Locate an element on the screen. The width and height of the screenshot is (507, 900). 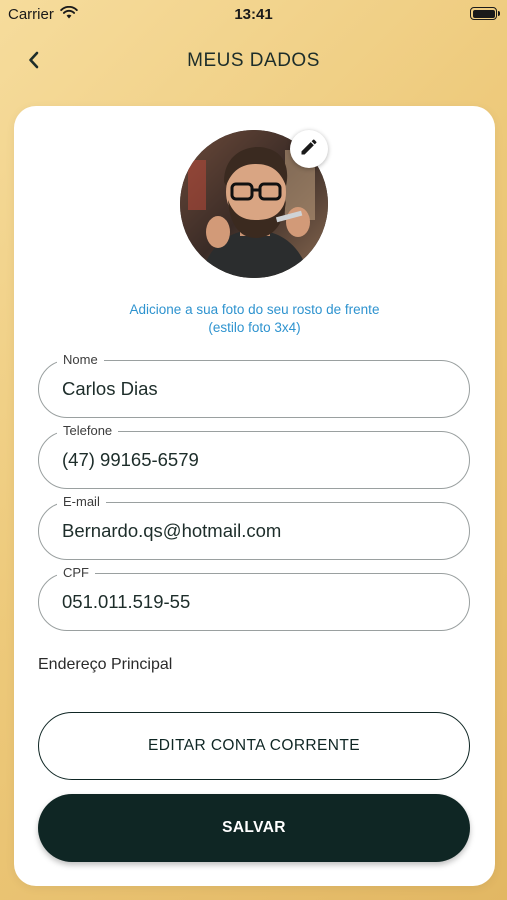
cpf-field: CPF is located at coordinates (254, 598).